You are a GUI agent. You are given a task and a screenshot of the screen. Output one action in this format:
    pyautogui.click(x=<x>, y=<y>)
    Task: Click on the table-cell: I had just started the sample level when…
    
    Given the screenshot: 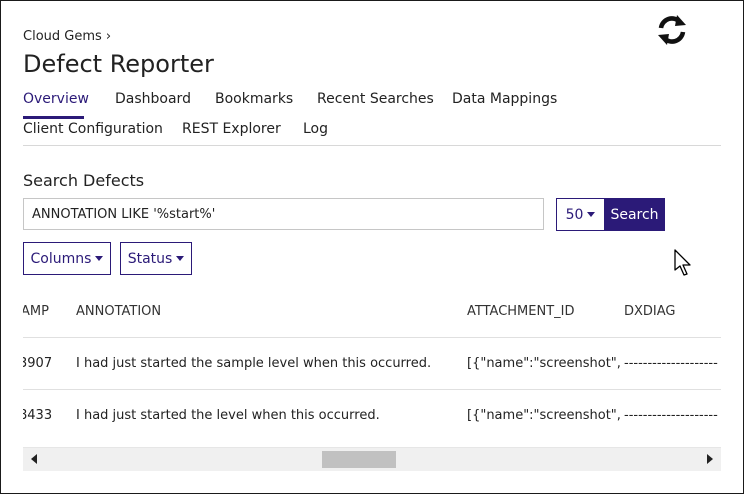 What is the action you would take?
    pyautogui.click(x=253, y=363)
    